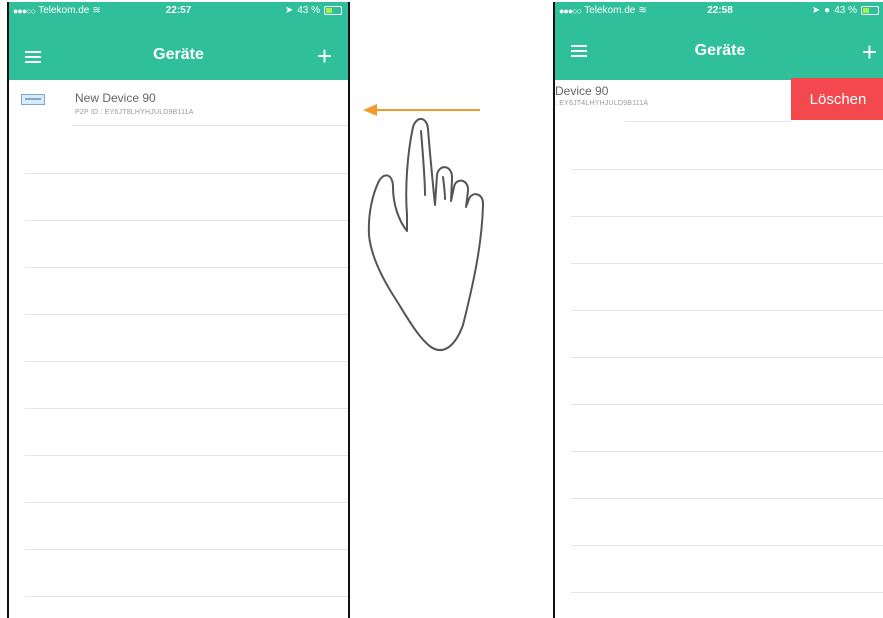 Image resolution: width=883 pixels, height=618 pixels. Describe the element at coordinates (719, 101) in the screenshot. I see `list-item: Device 90 : EY6JT4LHYHJULD9B111A Löschen` at that location.